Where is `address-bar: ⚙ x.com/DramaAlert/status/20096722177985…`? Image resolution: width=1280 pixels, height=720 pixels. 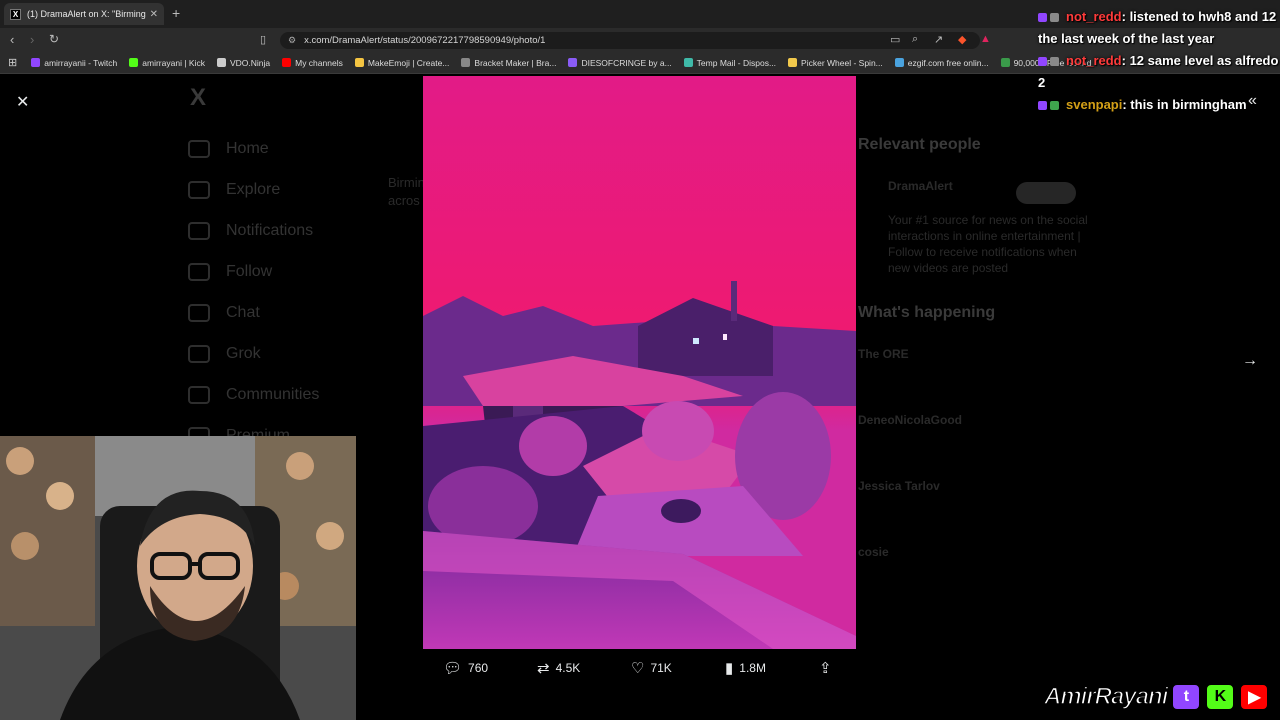
address-bar: ⚙ x.com/DramaAlert/status/20096722177985… is located at coordinates (630, 40).